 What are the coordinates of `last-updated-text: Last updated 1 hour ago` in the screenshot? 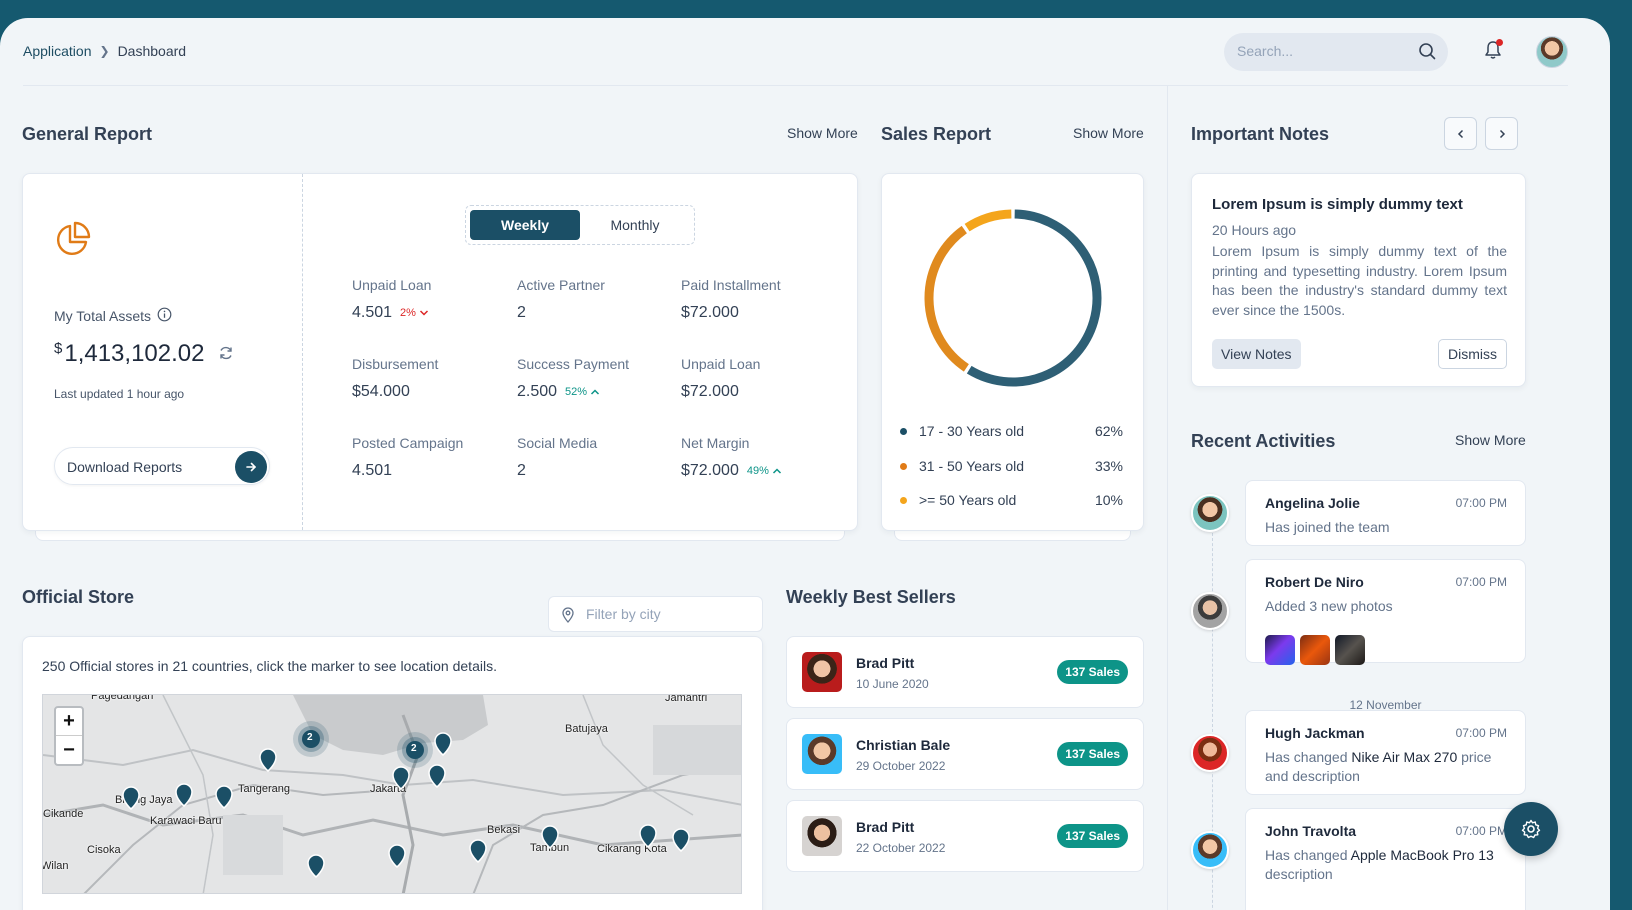 It's located at (119, 394).